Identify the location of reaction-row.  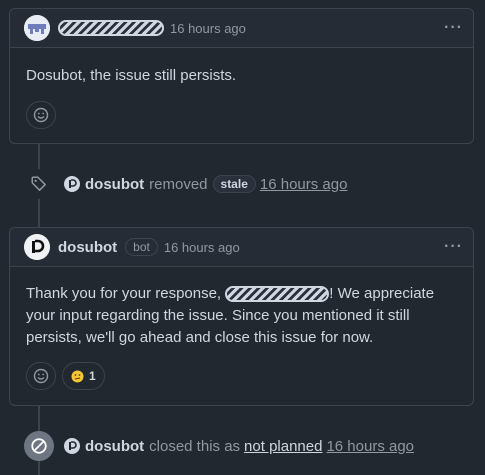
(241, 115).